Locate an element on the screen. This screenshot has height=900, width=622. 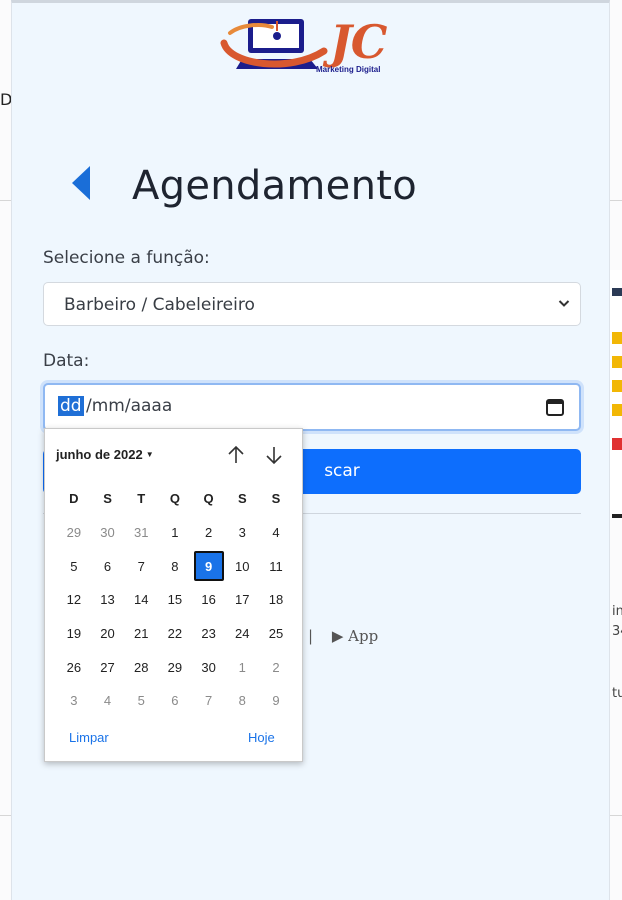
back-arrow-icon is located at coordinates (81, 183).